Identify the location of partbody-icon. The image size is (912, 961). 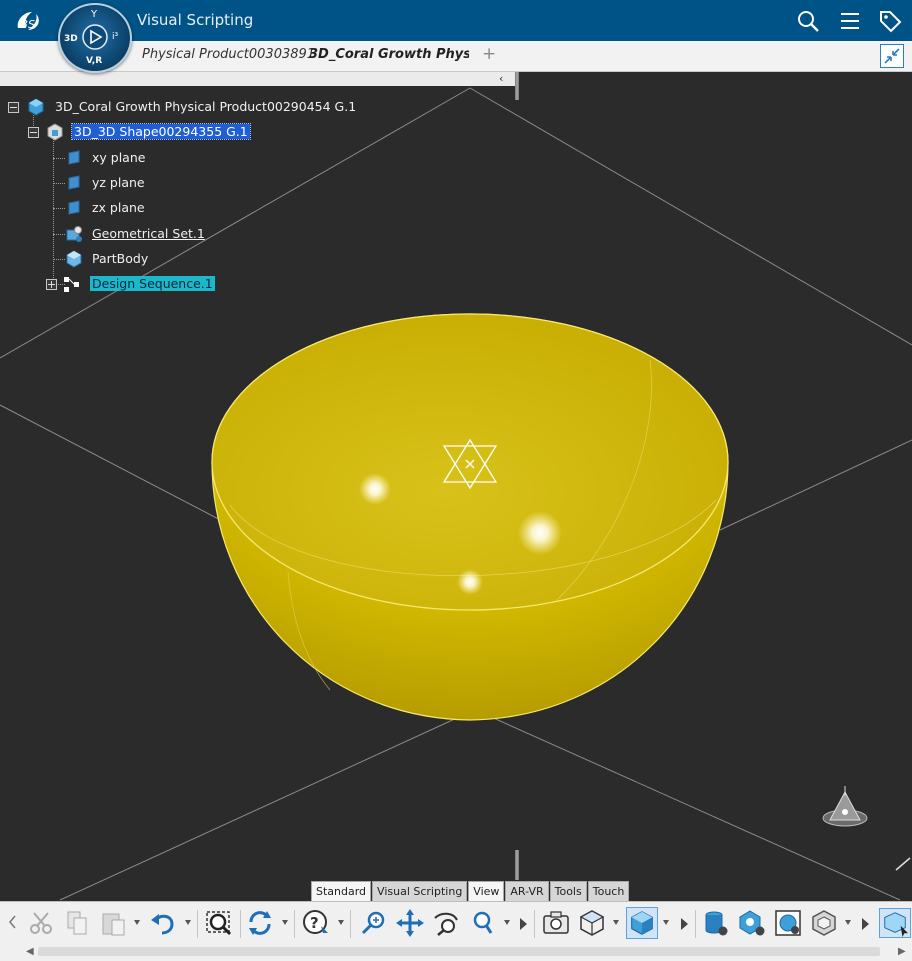
(74, 259).